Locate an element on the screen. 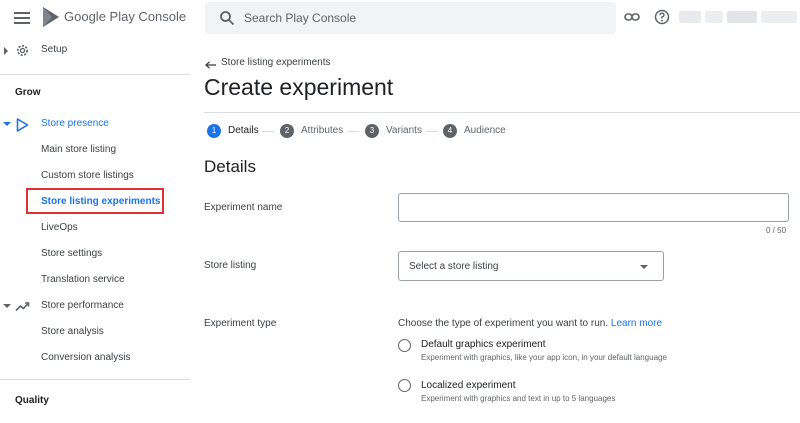 Image resolution: width=800 pixels, height=423 pixels. app-title: Google Play Console is located at coordinates (125, 16).